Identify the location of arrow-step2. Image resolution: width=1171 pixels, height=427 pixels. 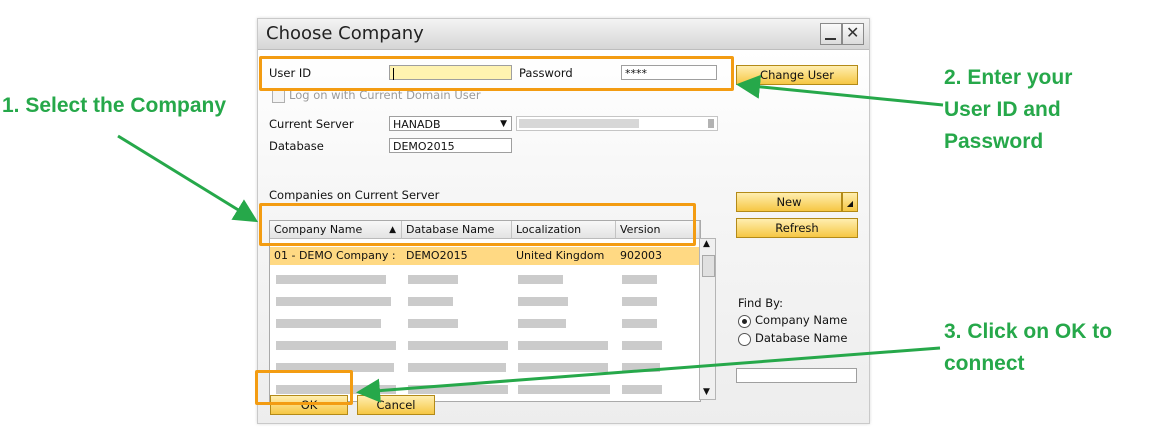
(840, 90).